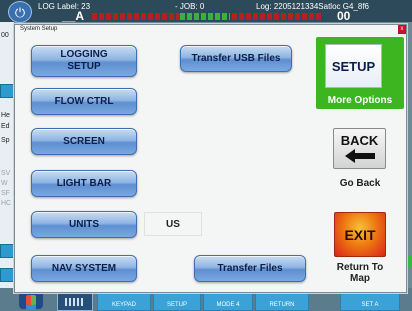  Describe the element at coordinates (84, 183) in the screenshot. I see `light-bar-button: LIGHT BAR` at that location.